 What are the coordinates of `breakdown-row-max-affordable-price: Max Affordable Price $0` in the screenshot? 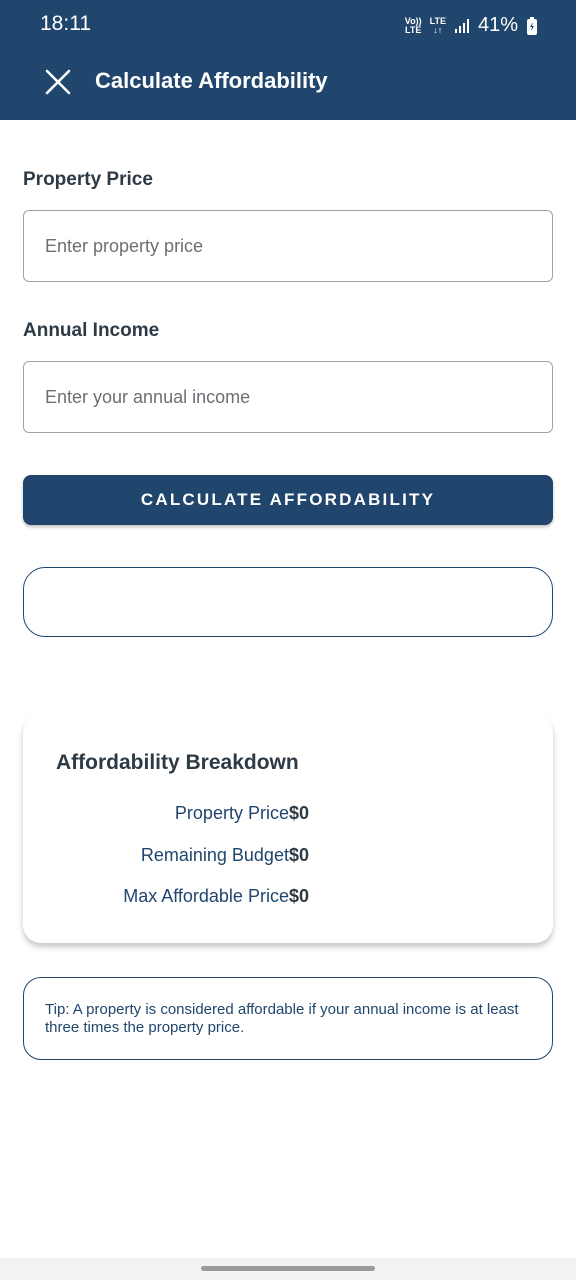 It's located at (216, 896).